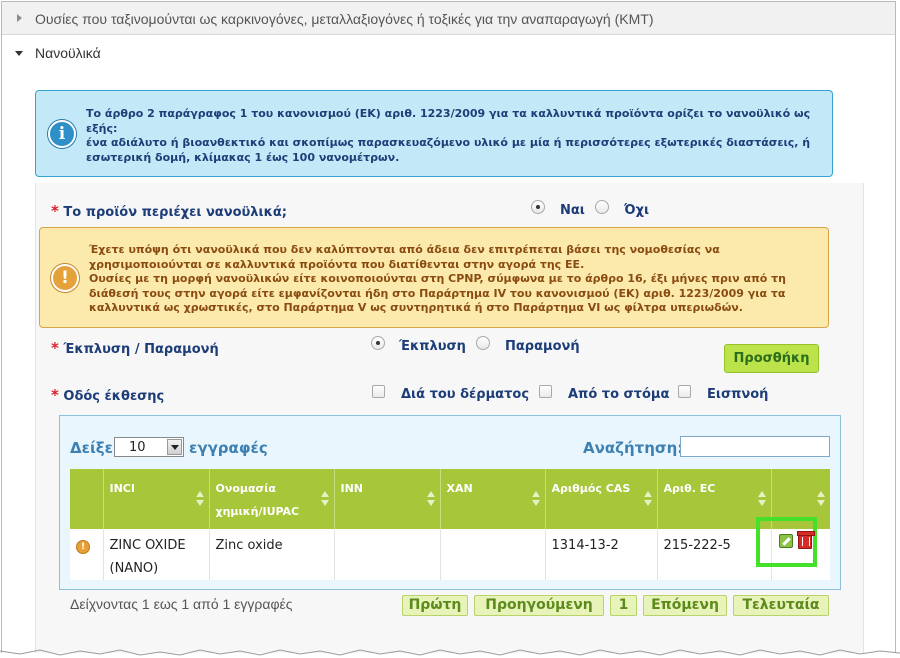 This screenshot has width=900, height=658. I want to click on accordion-nano-title: Νανοϋλικά, so click(68, 53).